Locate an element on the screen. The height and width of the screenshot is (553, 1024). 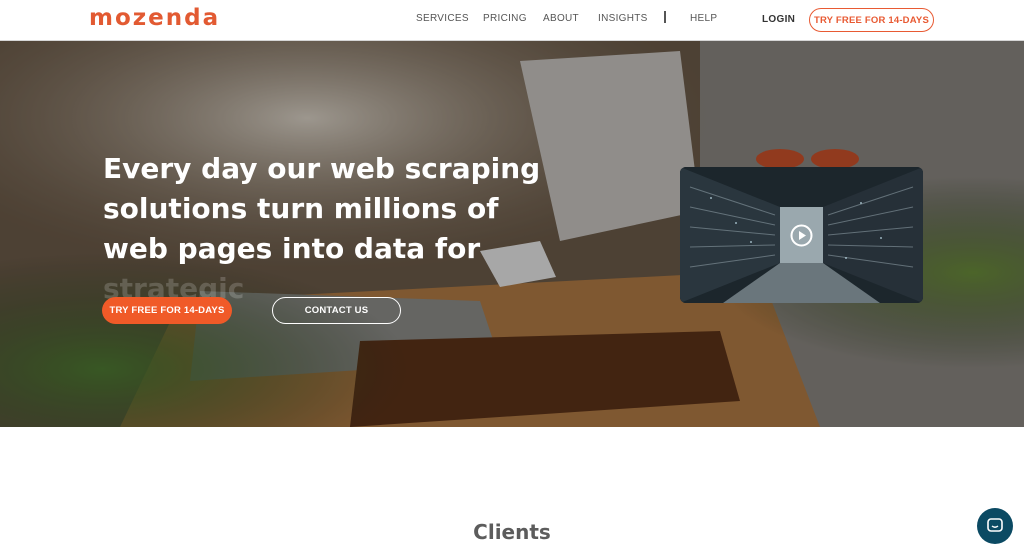
play-icon is located at coordinates (801, 235).